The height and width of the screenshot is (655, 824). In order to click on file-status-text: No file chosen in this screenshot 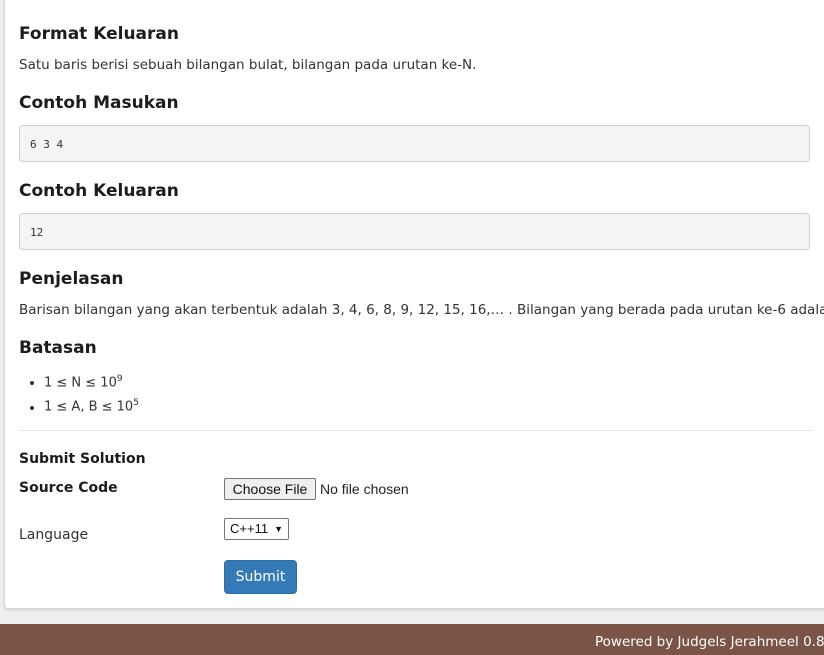, I will do `click(364, 489)`.